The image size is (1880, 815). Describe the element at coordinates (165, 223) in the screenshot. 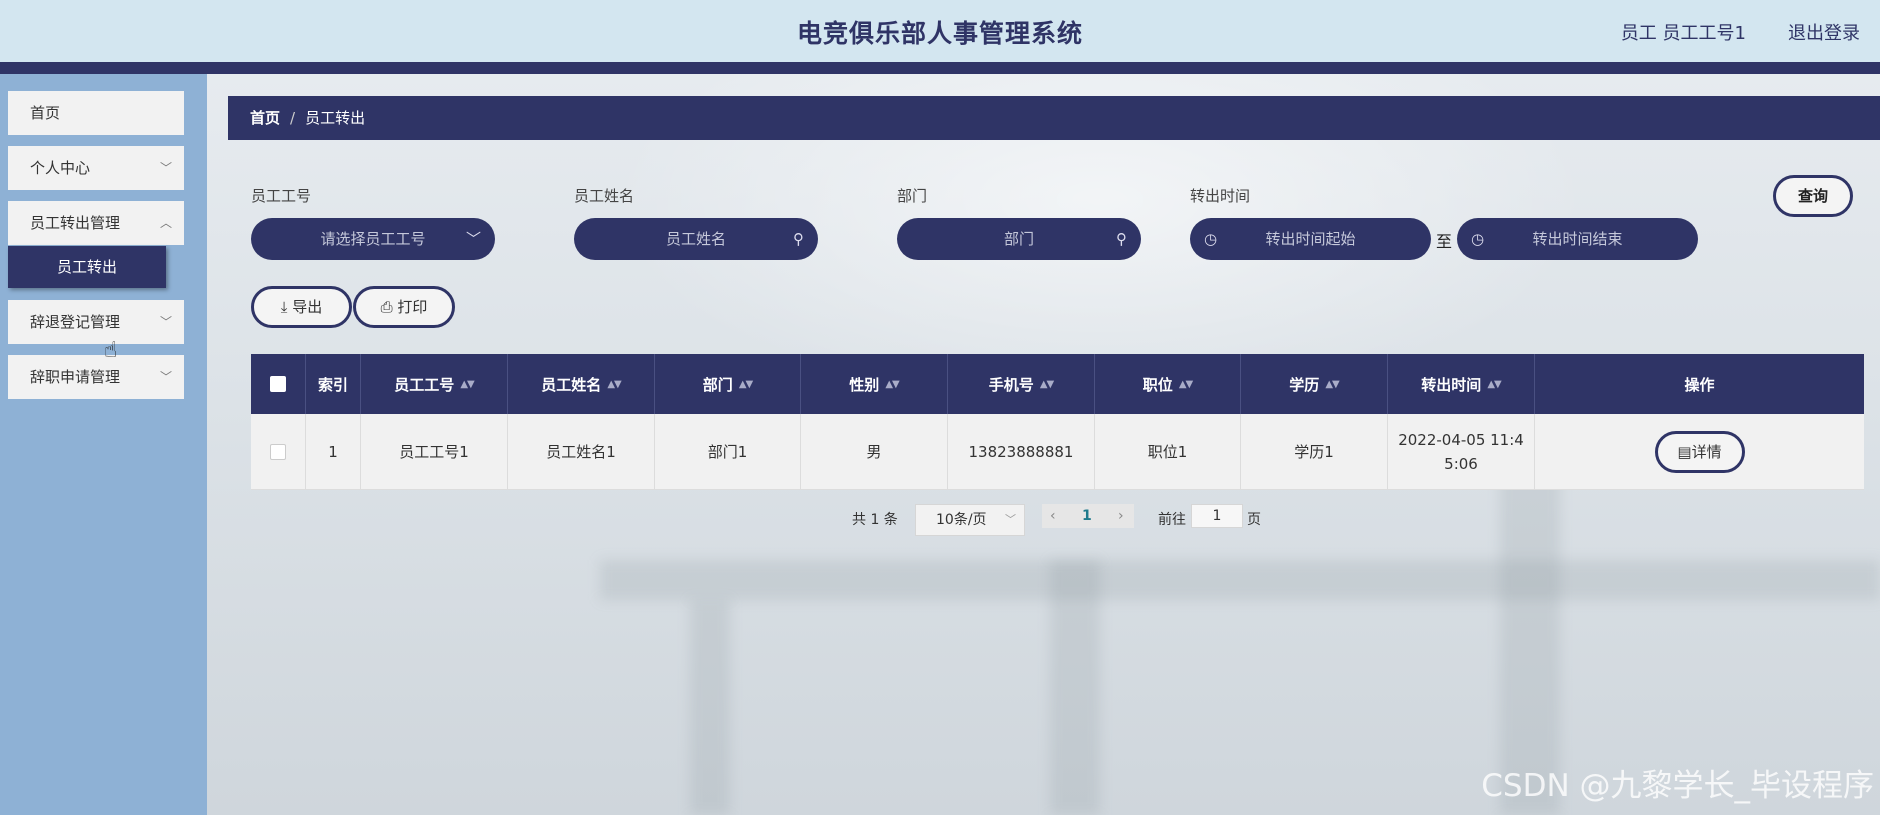

I see `chevron-up-icon: ︿` at that location.